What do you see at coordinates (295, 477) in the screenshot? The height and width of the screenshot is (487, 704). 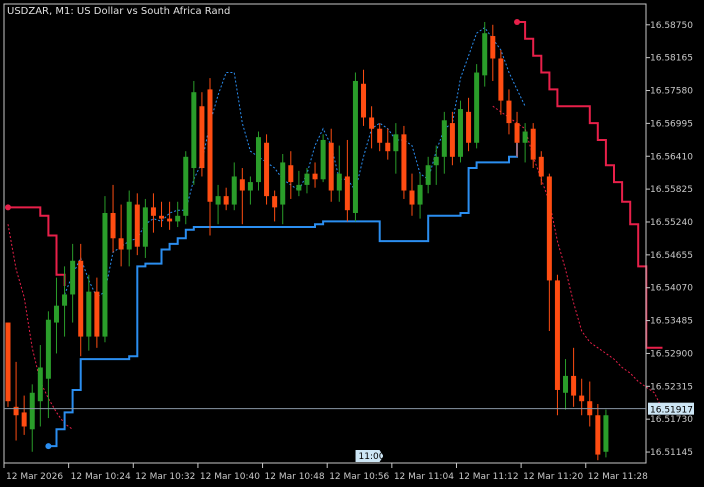 I see `time-tick-label: 12 Mar 10:48` at bounding box center [295, 477].